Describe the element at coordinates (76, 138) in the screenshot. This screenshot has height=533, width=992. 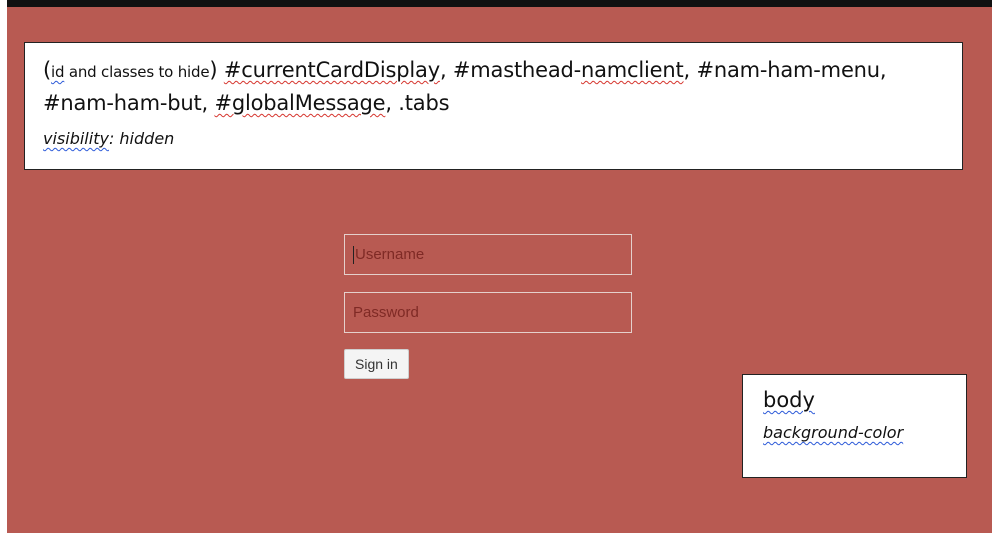
I see `property-name: visibility` at that location.